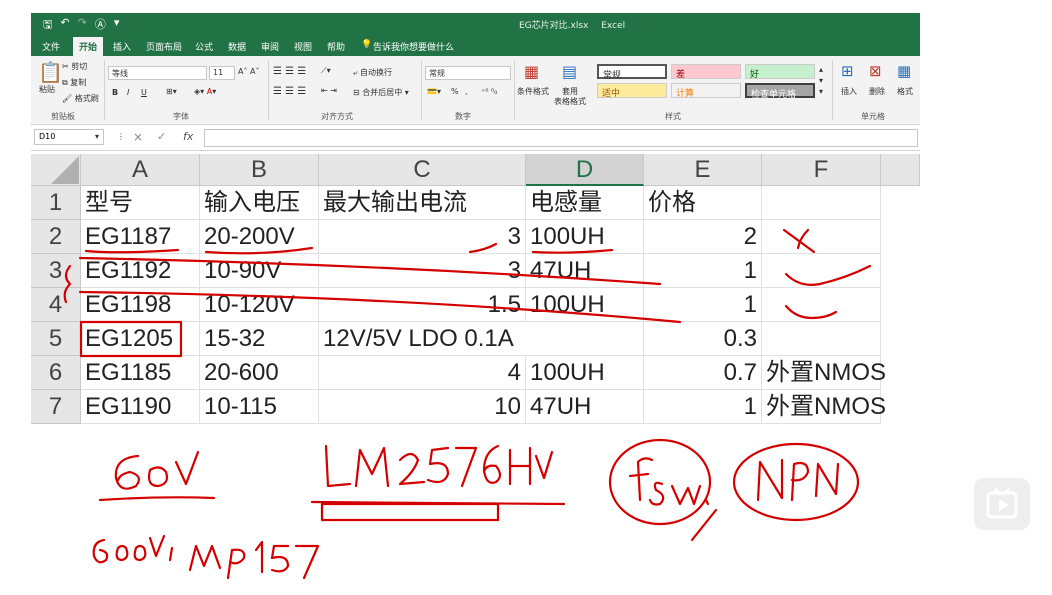 The image size is (1052, 595). I want to click on video-play-button, so click(1002, 504).